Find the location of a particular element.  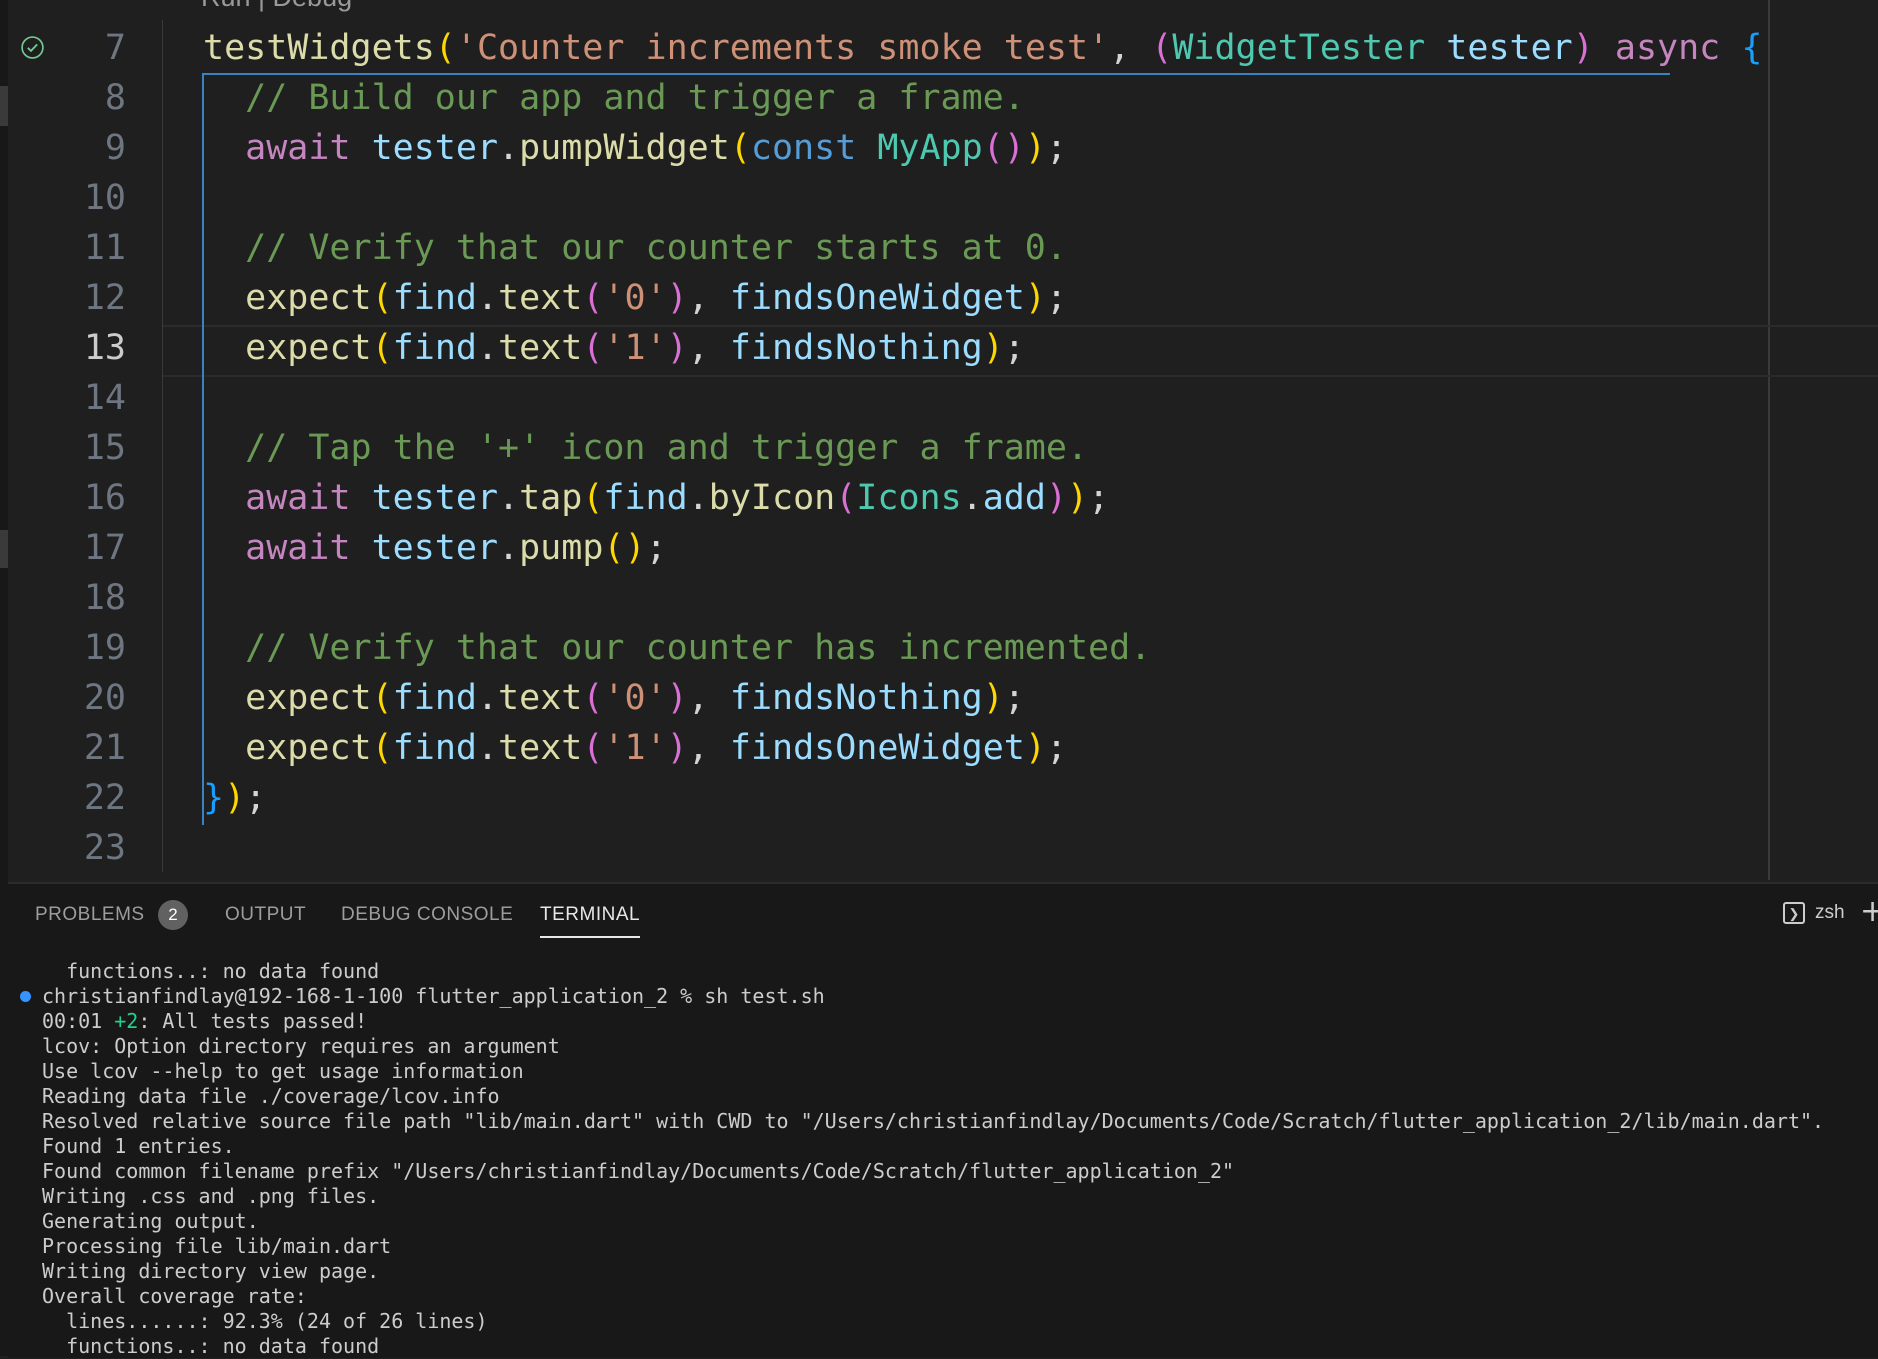

line-number: 10 is located at coordinates (104, 198).